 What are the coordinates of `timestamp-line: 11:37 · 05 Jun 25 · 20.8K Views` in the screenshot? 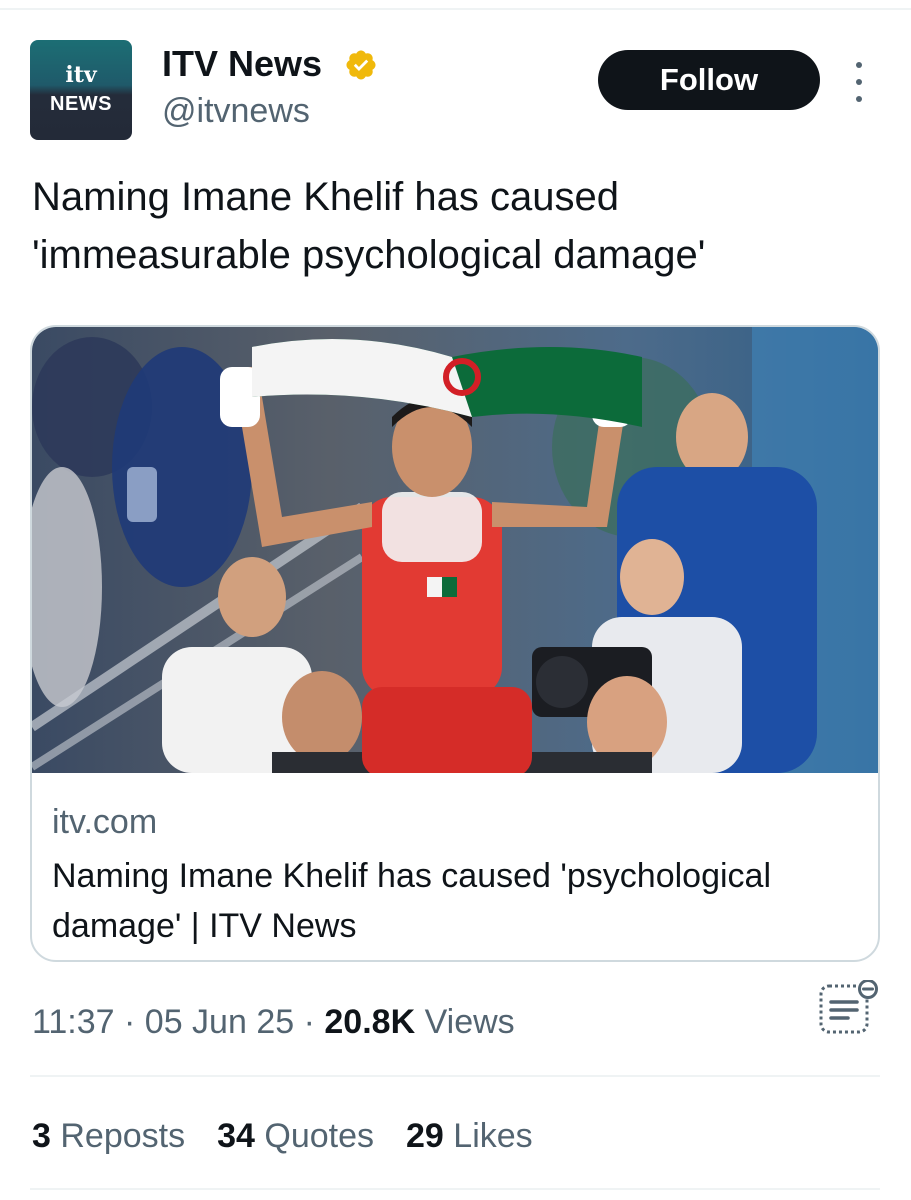 It's located at (273, 1022).